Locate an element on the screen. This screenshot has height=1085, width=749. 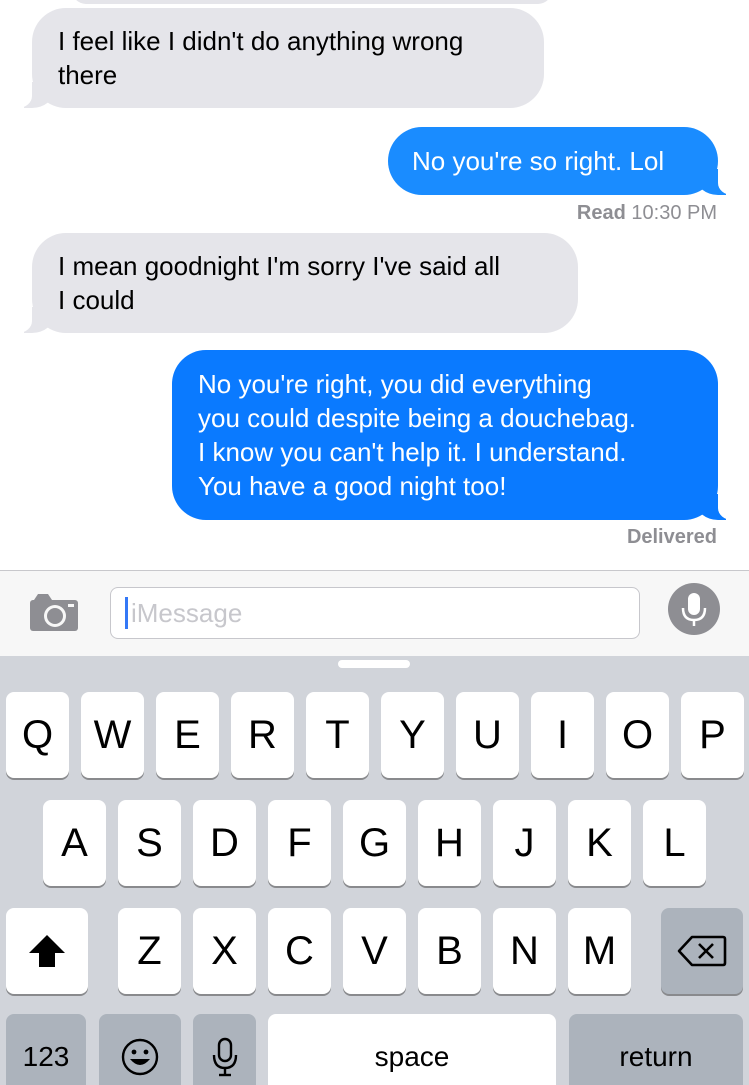
imessage-input: iMessage is located at coordinates (375, 613).